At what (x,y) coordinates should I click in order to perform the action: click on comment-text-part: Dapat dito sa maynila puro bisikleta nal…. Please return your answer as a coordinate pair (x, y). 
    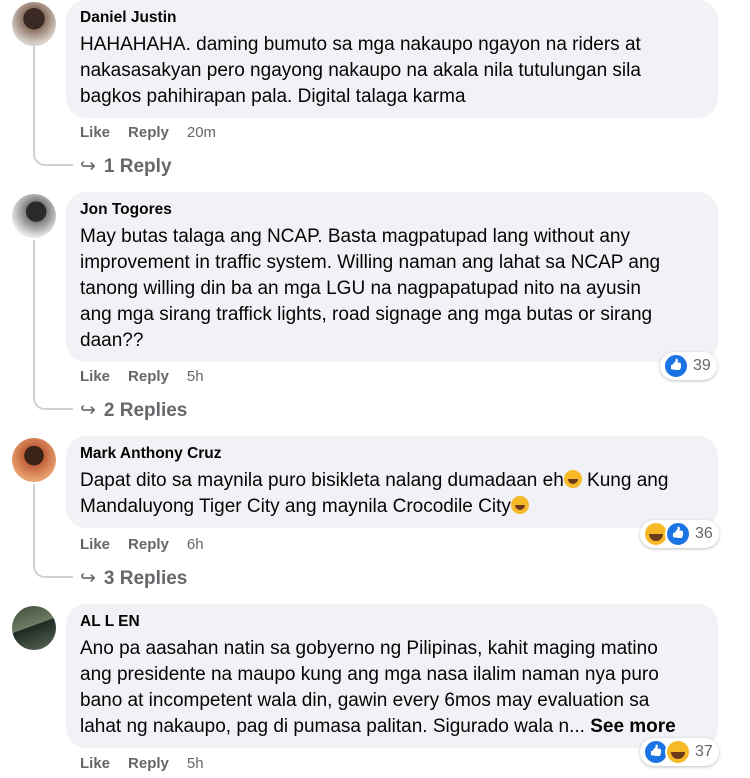
    Looking at the image, I should click on (322, 480).